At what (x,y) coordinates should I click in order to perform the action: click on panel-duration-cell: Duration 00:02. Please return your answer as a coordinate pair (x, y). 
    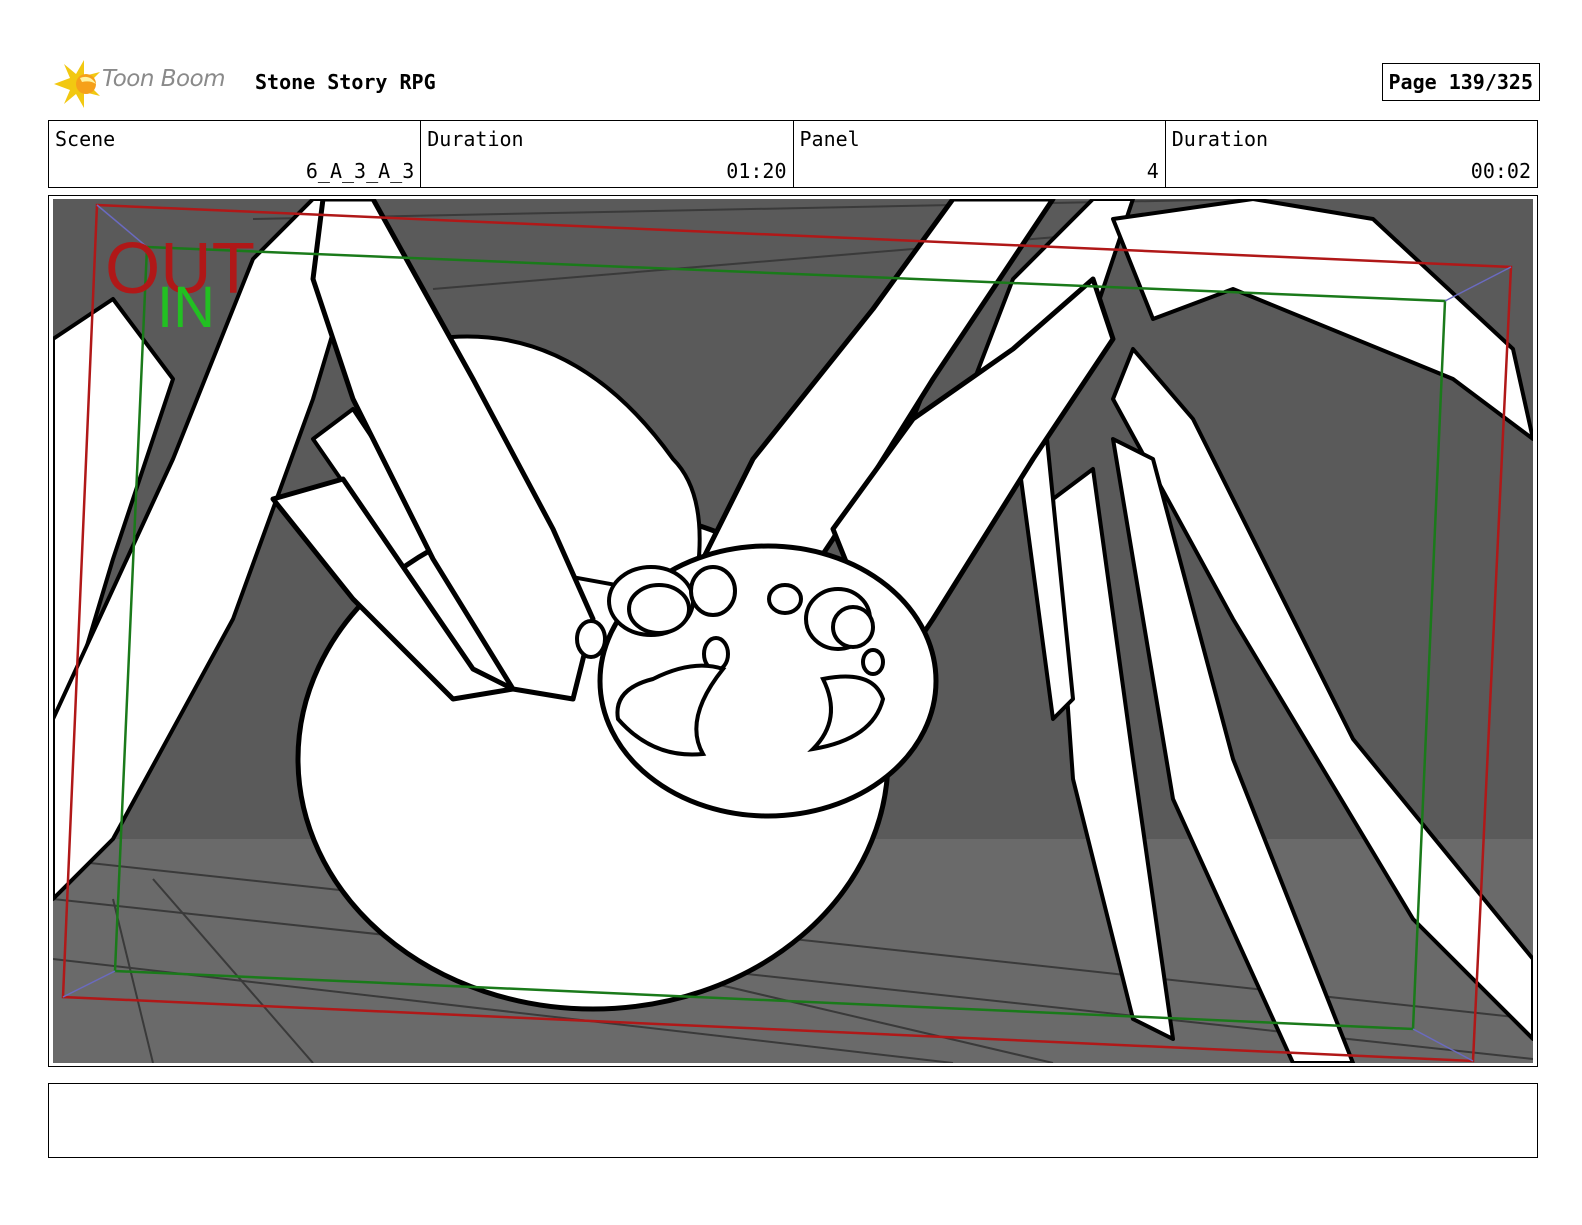
    Looking at the image, I should click on (1351, 154).